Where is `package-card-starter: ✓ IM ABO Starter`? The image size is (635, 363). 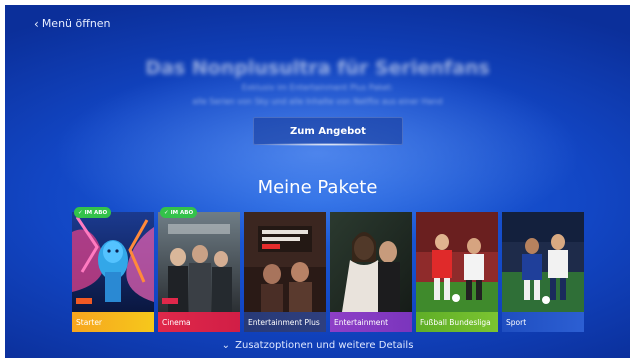 package-card-starter: ✓ IM ABO Starter is located at coordinates (113, 269).